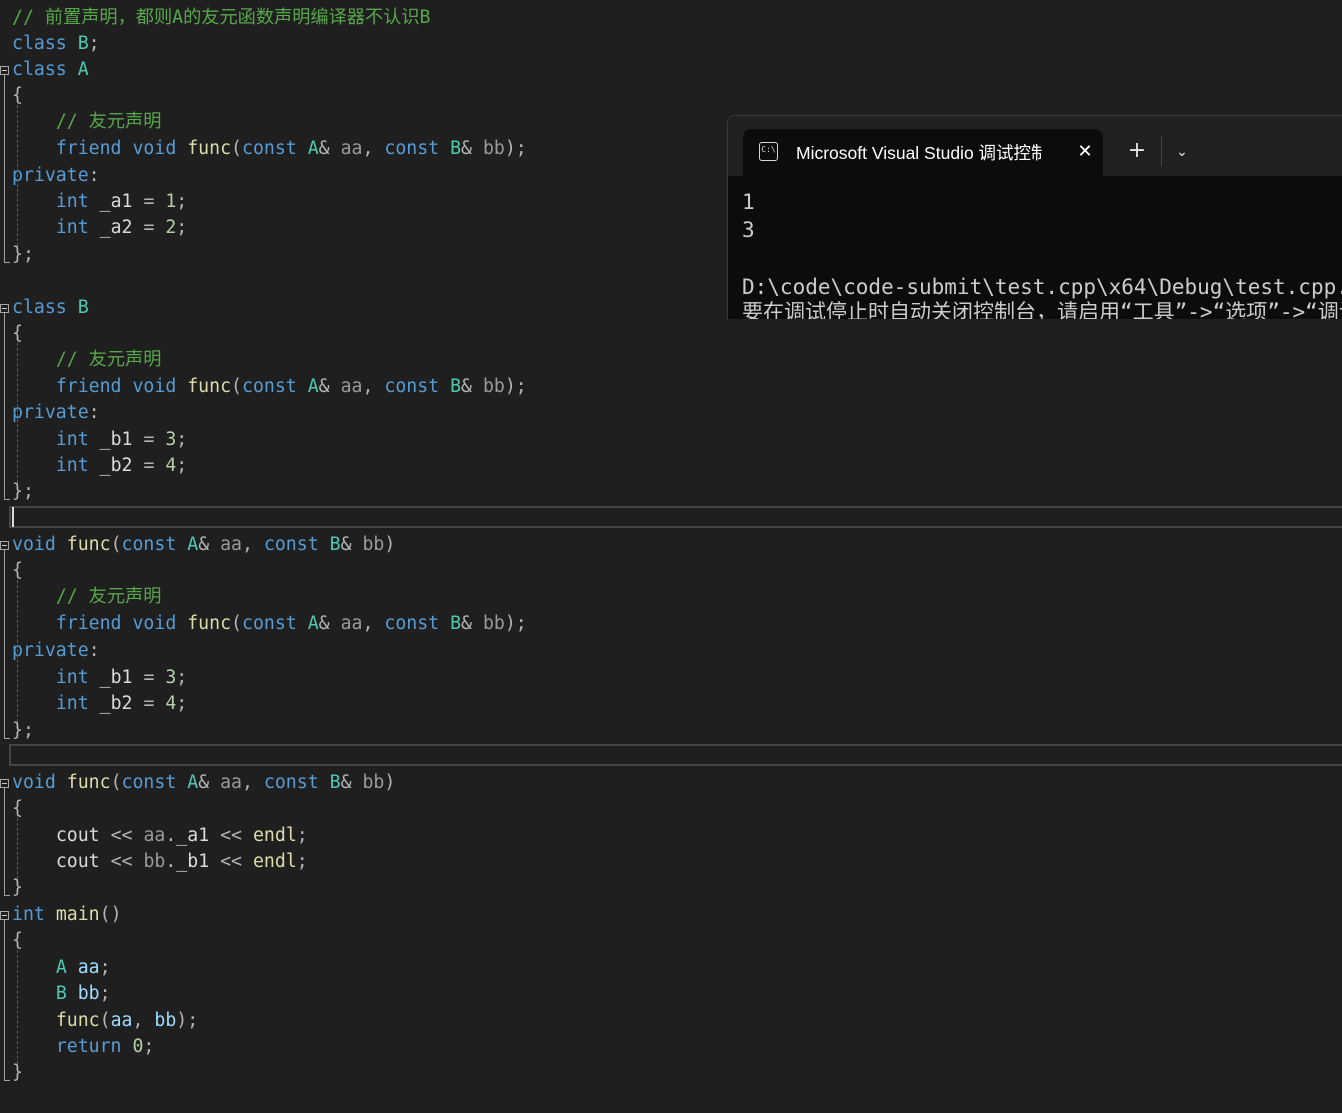  What do you see at coordinates (99, 202) in the screenshot?
I see `code-line: int _a1 = 1;` at bounding box center [99, 202].